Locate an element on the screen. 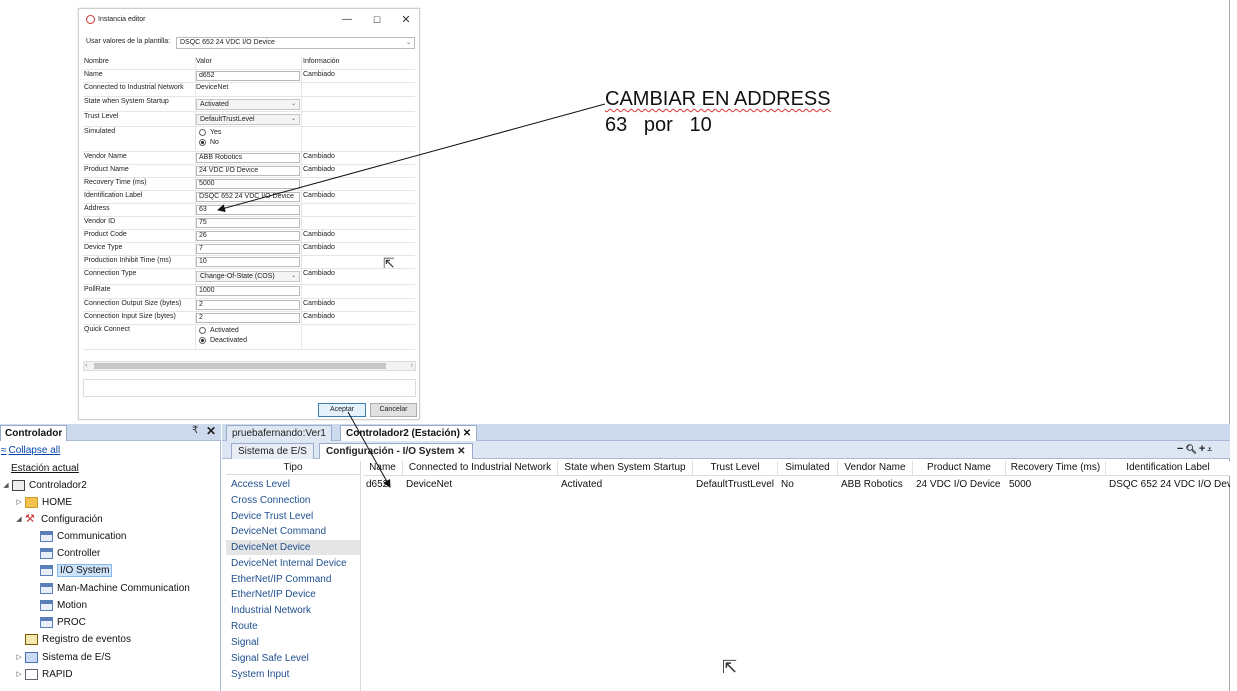 The height and width of the screenshot is (691, 1237). product-name-field: 24 VDC I/O Device is located at coordinates (248, 171).